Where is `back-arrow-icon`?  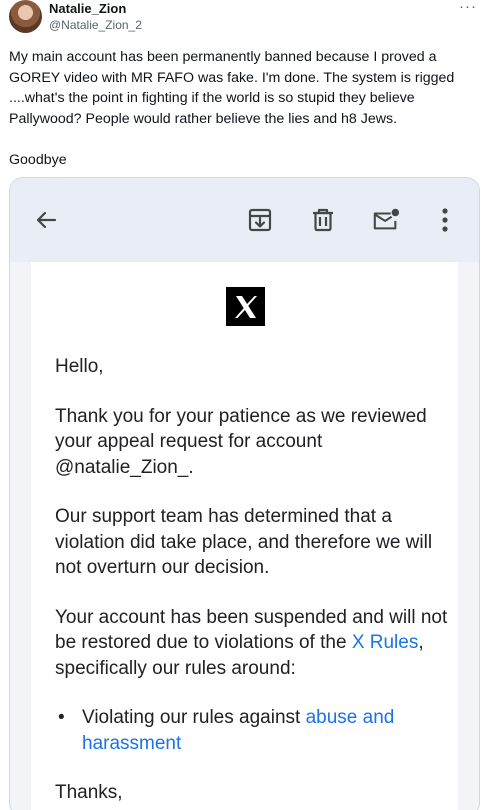
back-arrow-icon is located at coordinates (46, 220).